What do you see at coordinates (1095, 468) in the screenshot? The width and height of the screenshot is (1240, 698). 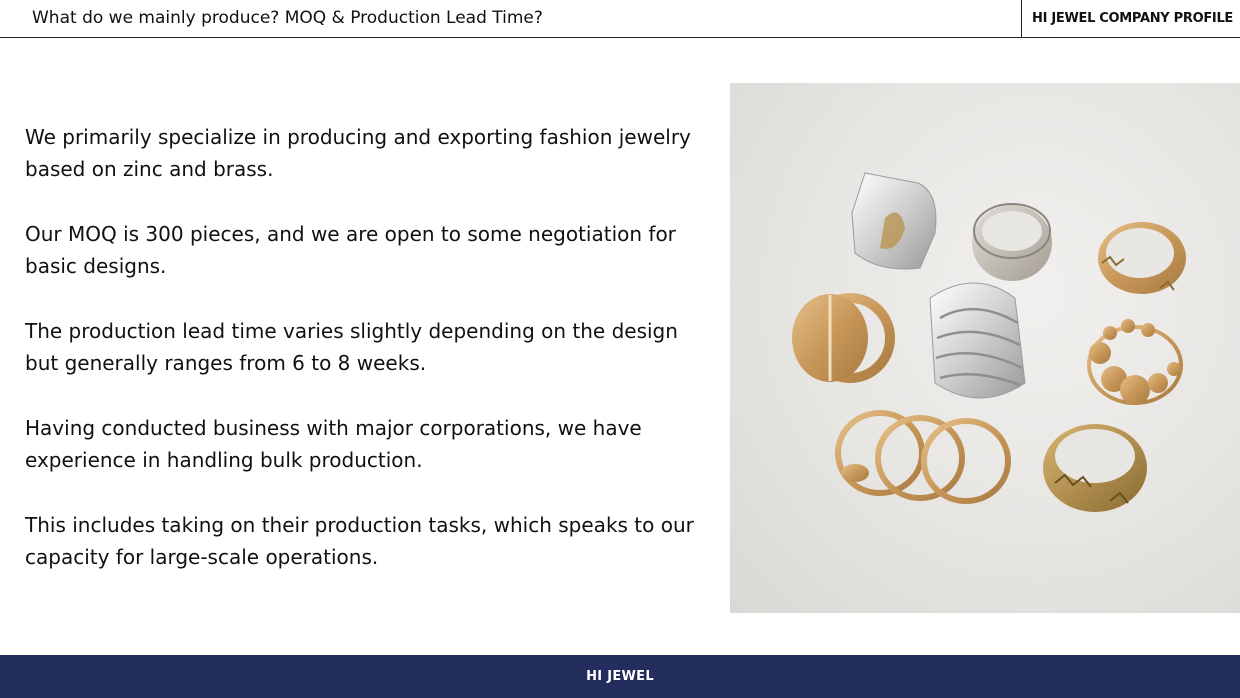 I see `antique-gold-ring` at bounding box center [1095, 468].